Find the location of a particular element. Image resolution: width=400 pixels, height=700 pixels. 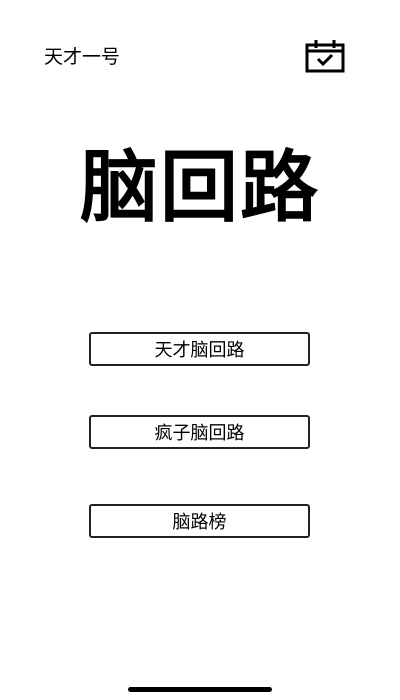

crazy-brain-circuit-button: 疯子脑回路 is located at coordinates (199, 432).